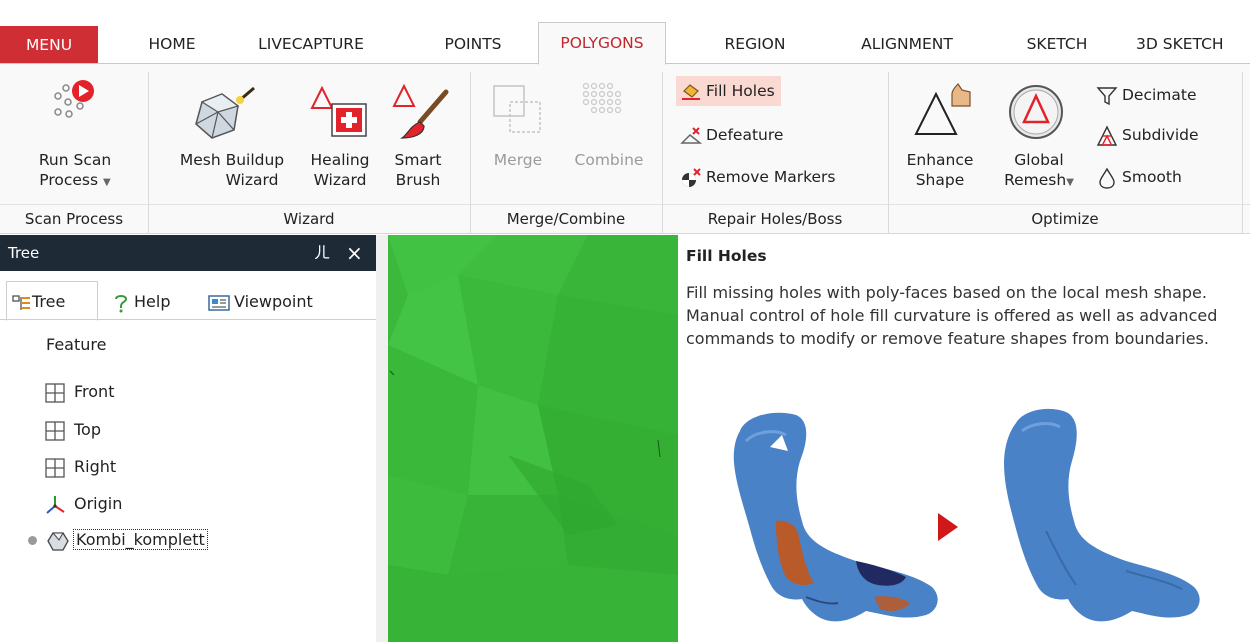  What do you see at coordinates (755, 44) in the screenshot?
I see `tab-region: REGION` at bounding box center [755, 44].